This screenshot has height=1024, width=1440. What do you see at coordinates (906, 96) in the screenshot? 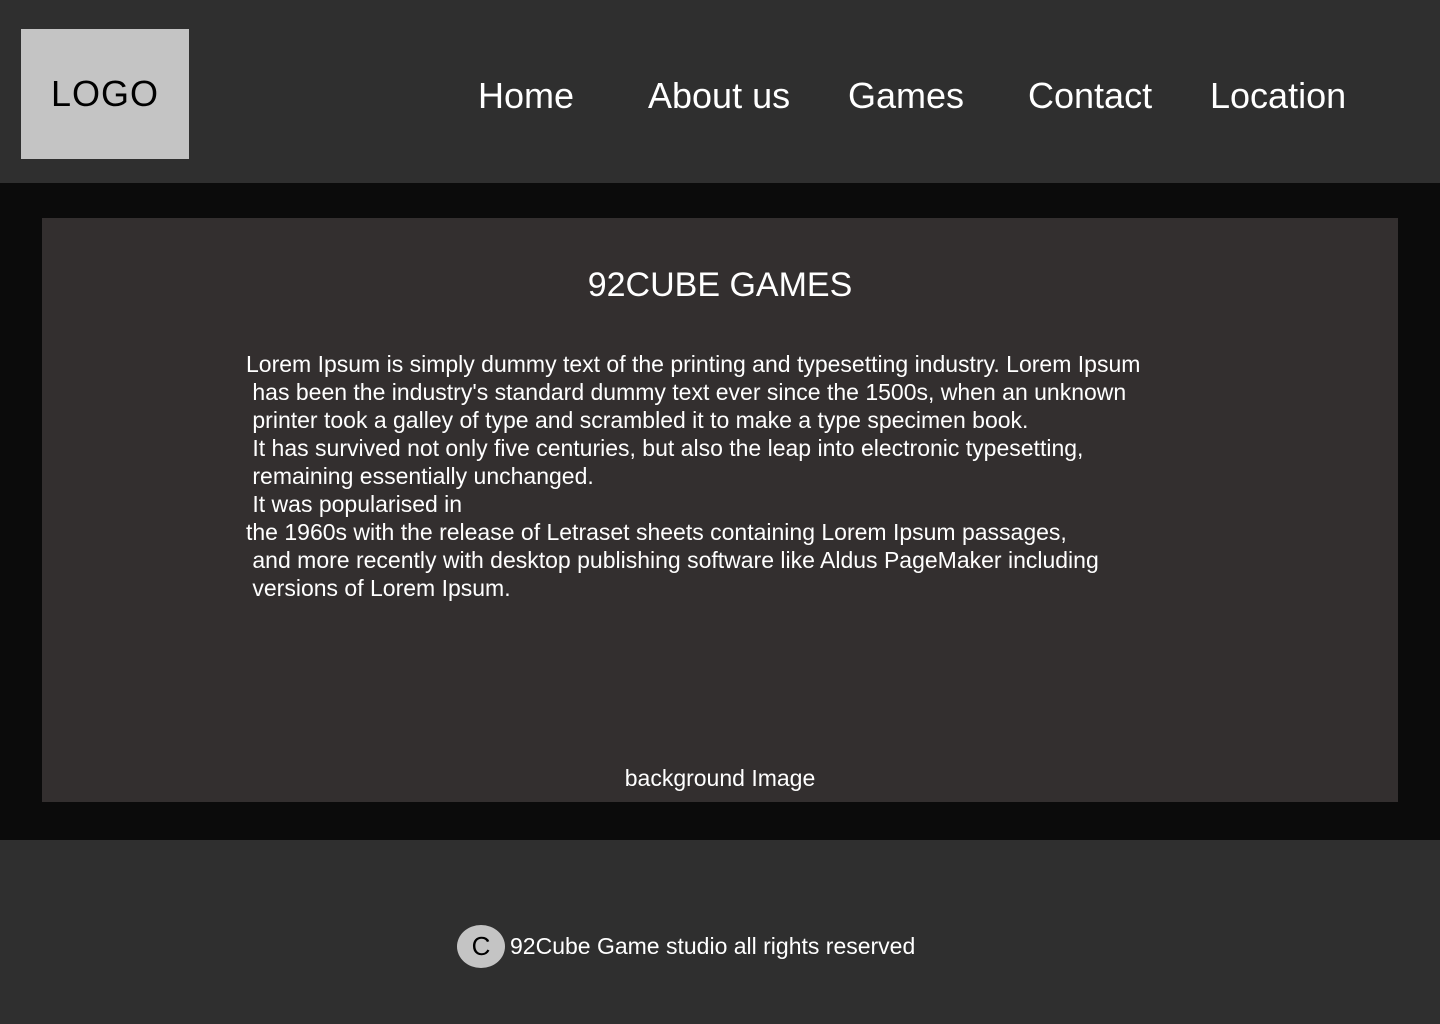
I see `nav-games: Games` at bounding box center [906, 96].